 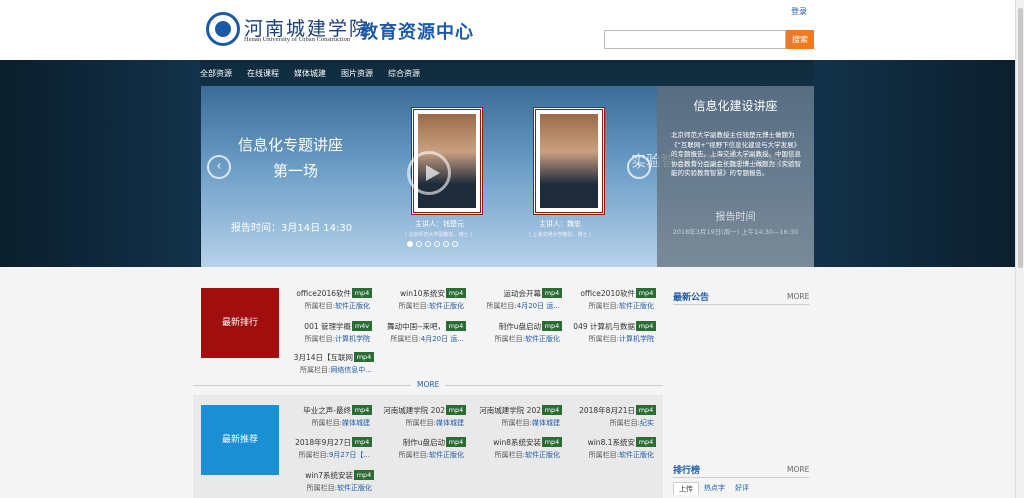 I want to click on list-item: office2016软件 mp4 所属栏目:软件正版化, so click(x=327, y=301).